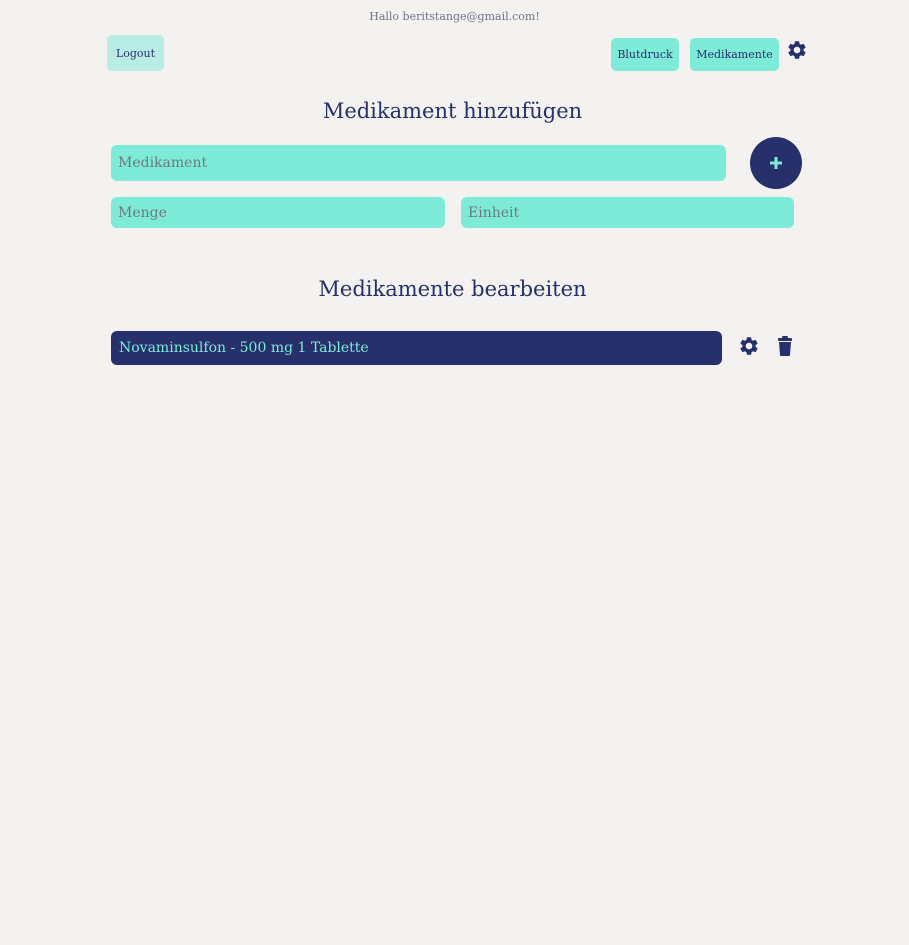 The height and width of the screenshot is (945, 909). I want to click on medikament-field: Medikament, so click(418, 163).